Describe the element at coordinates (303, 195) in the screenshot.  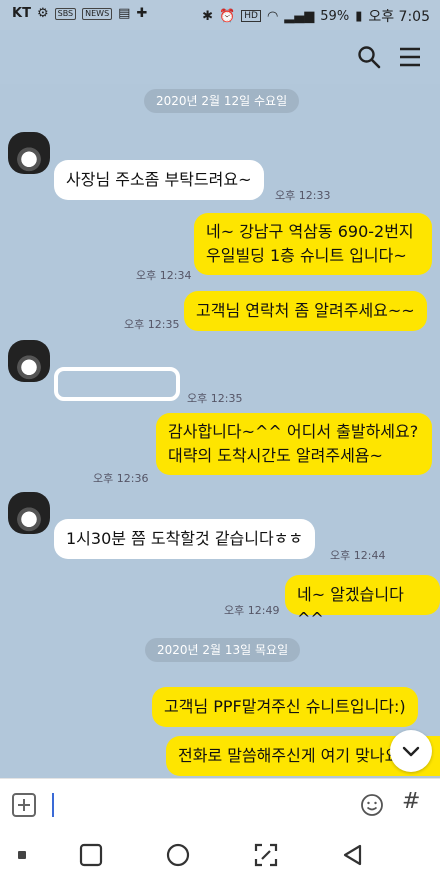
I see `message-time: 오후 12:33` at that location.